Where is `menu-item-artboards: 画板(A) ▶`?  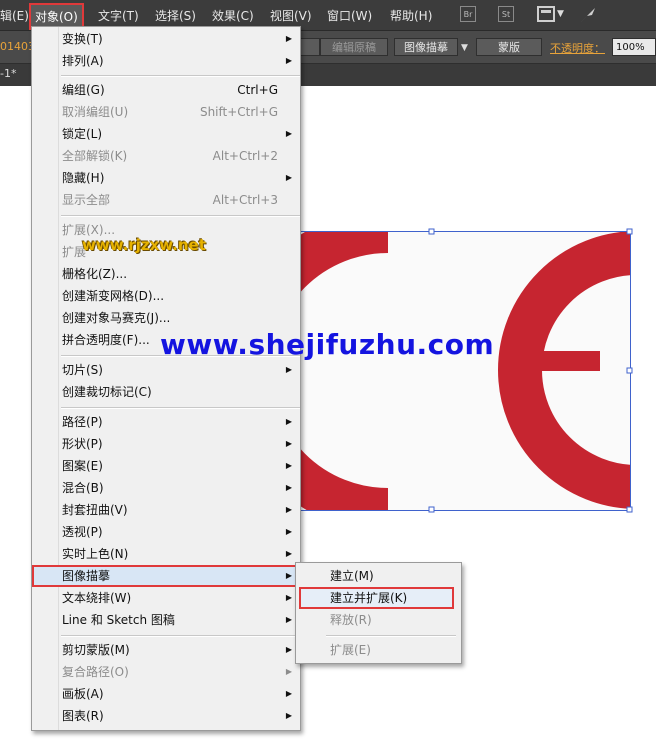 menu-item-artboards: 画板(A) ▶ is located at coordinates (166, 694).